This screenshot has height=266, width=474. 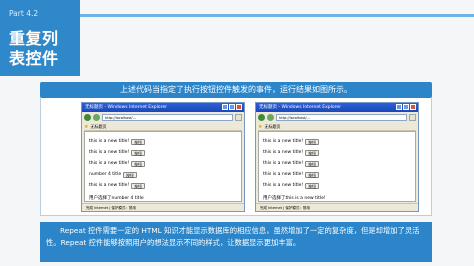 What do you see at coordinates (163, 174) in the screenshot?
I see `list-item: number 4 title 按钮` at bounding box center [163, 174].